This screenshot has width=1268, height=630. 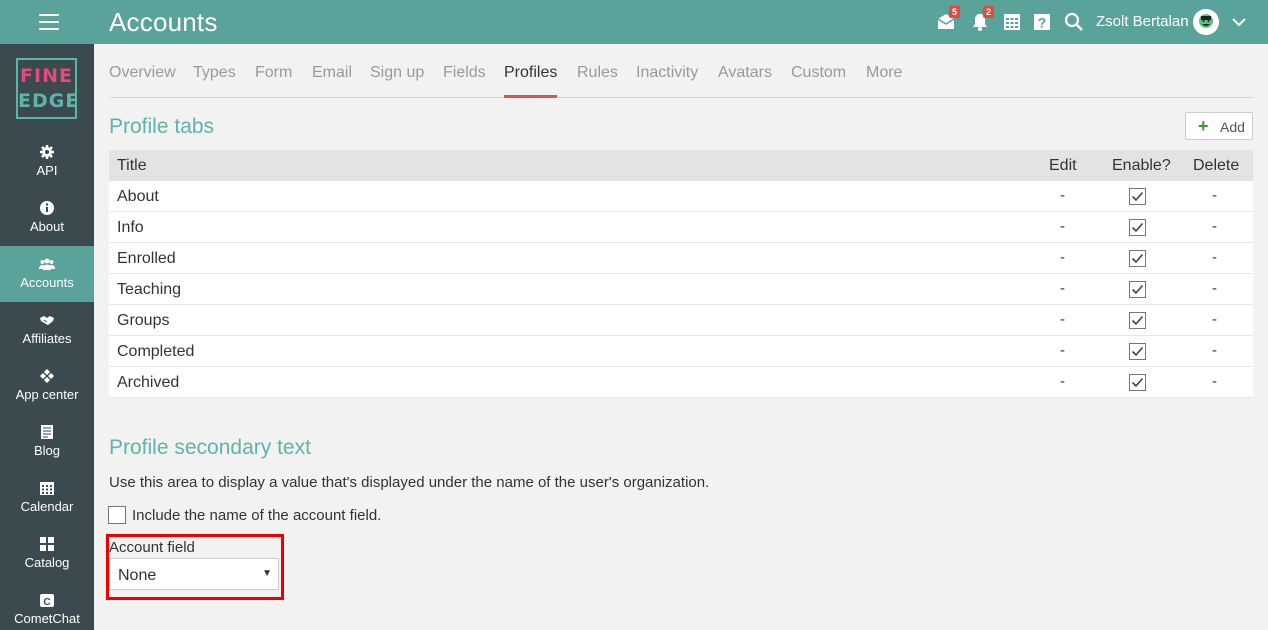 What do you see at coordinates (397, 73) in the screenshot?
I see `tab-sign-up: Sign up` at bounding box center [397, 73].